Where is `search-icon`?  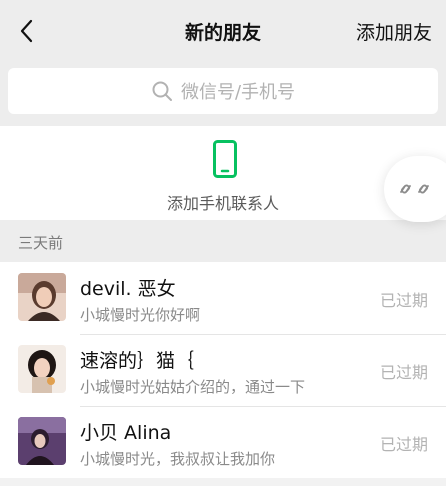 search-icon is located at coordinates (162, 91).